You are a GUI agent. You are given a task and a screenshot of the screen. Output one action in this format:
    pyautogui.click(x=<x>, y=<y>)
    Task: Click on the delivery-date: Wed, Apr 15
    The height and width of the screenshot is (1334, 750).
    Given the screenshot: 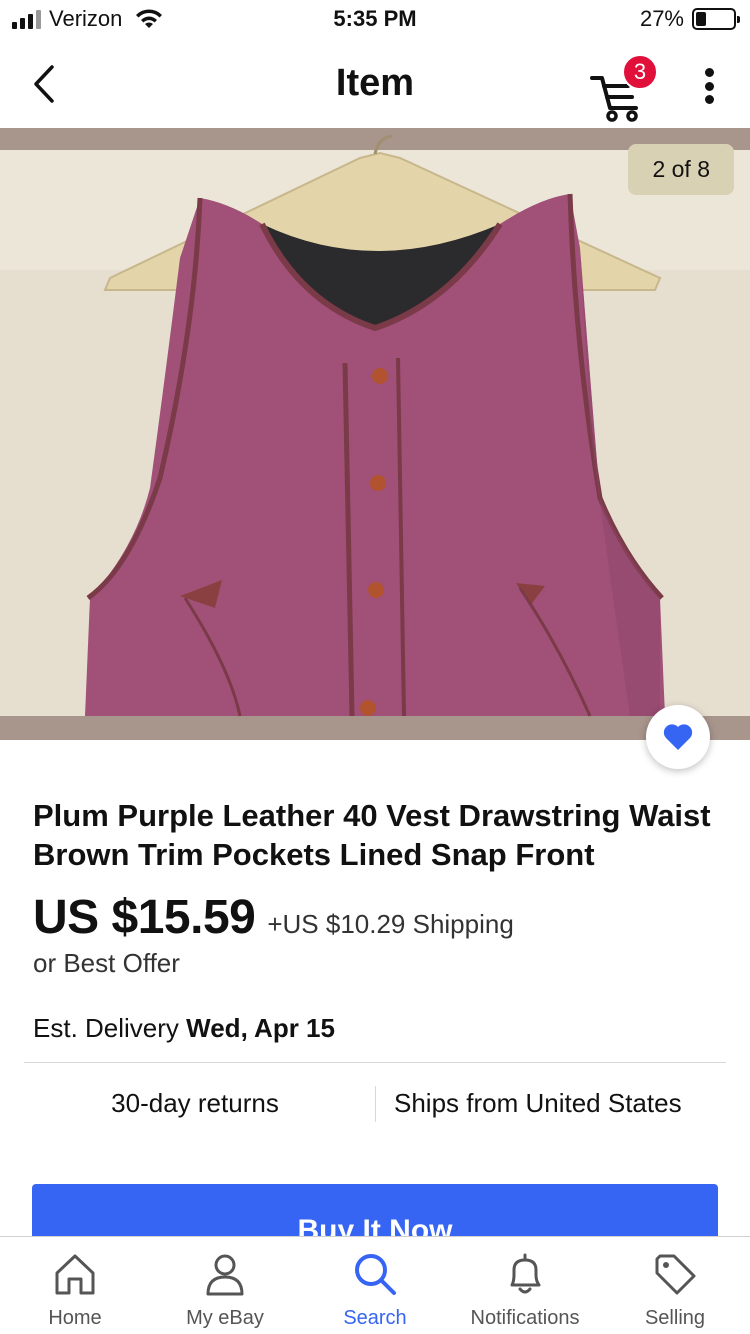 What is the action you would take?
    pyautogui.click(x=260, y=1028)
    